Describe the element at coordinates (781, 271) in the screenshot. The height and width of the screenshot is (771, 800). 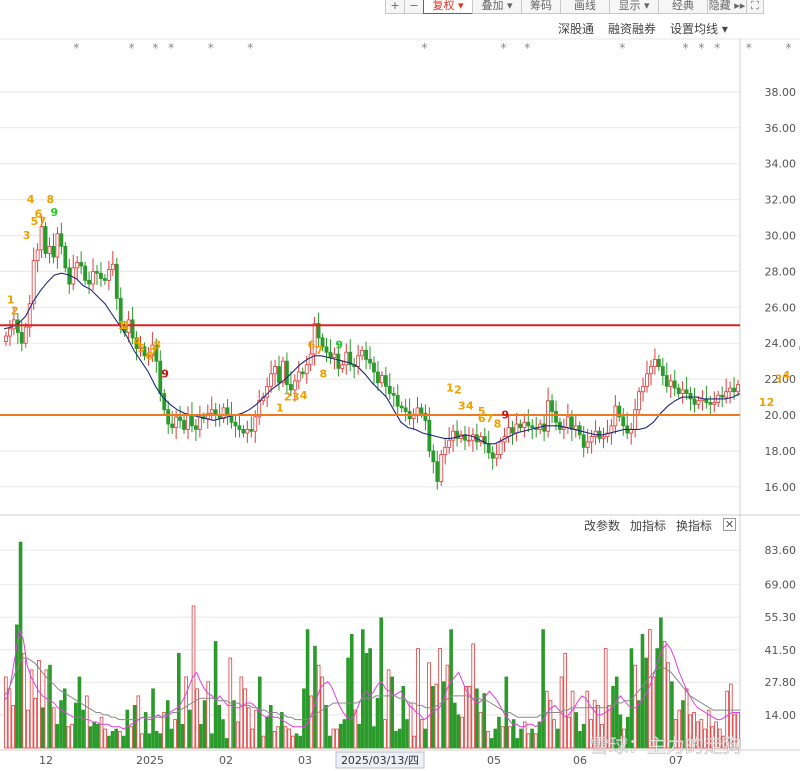
I see `price-tick-label: 28.00` at that location.